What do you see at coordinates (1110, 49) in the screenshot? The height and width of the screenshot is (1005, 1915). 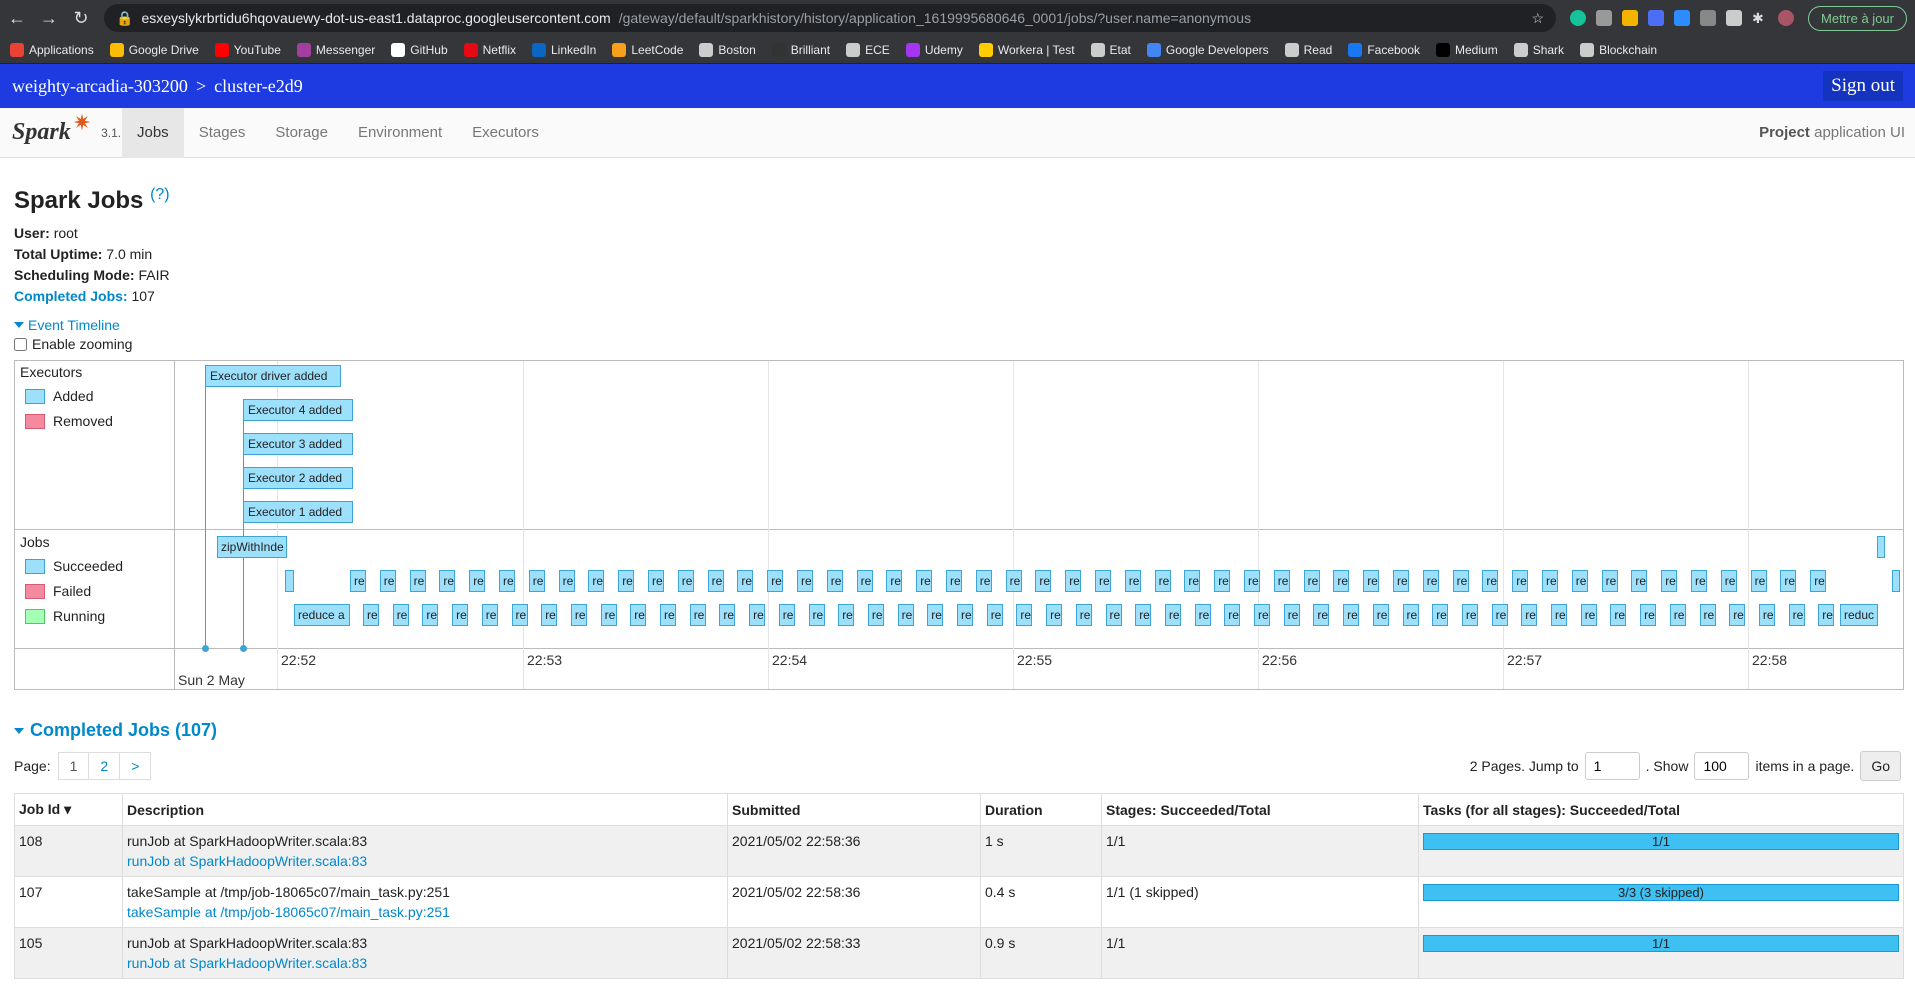 I see `bookmark-item: Etat` at bounding box center [1110, 49].